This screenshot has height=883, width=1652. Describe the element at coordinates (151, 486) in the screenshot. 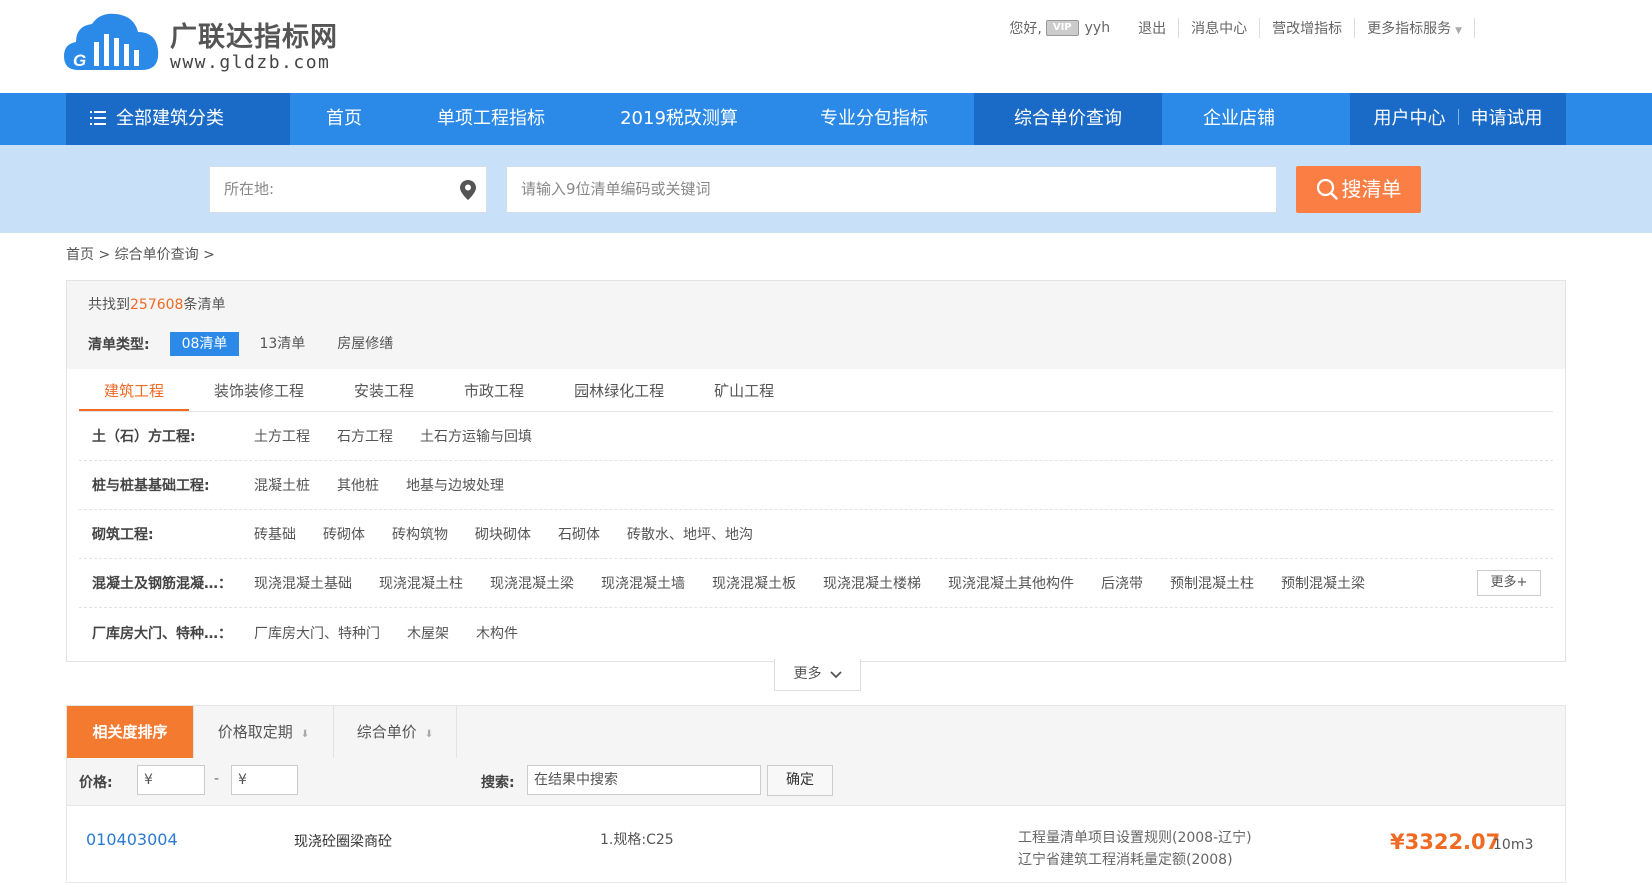

I see `category-name: 桩与桩基基础工程:` at that location.